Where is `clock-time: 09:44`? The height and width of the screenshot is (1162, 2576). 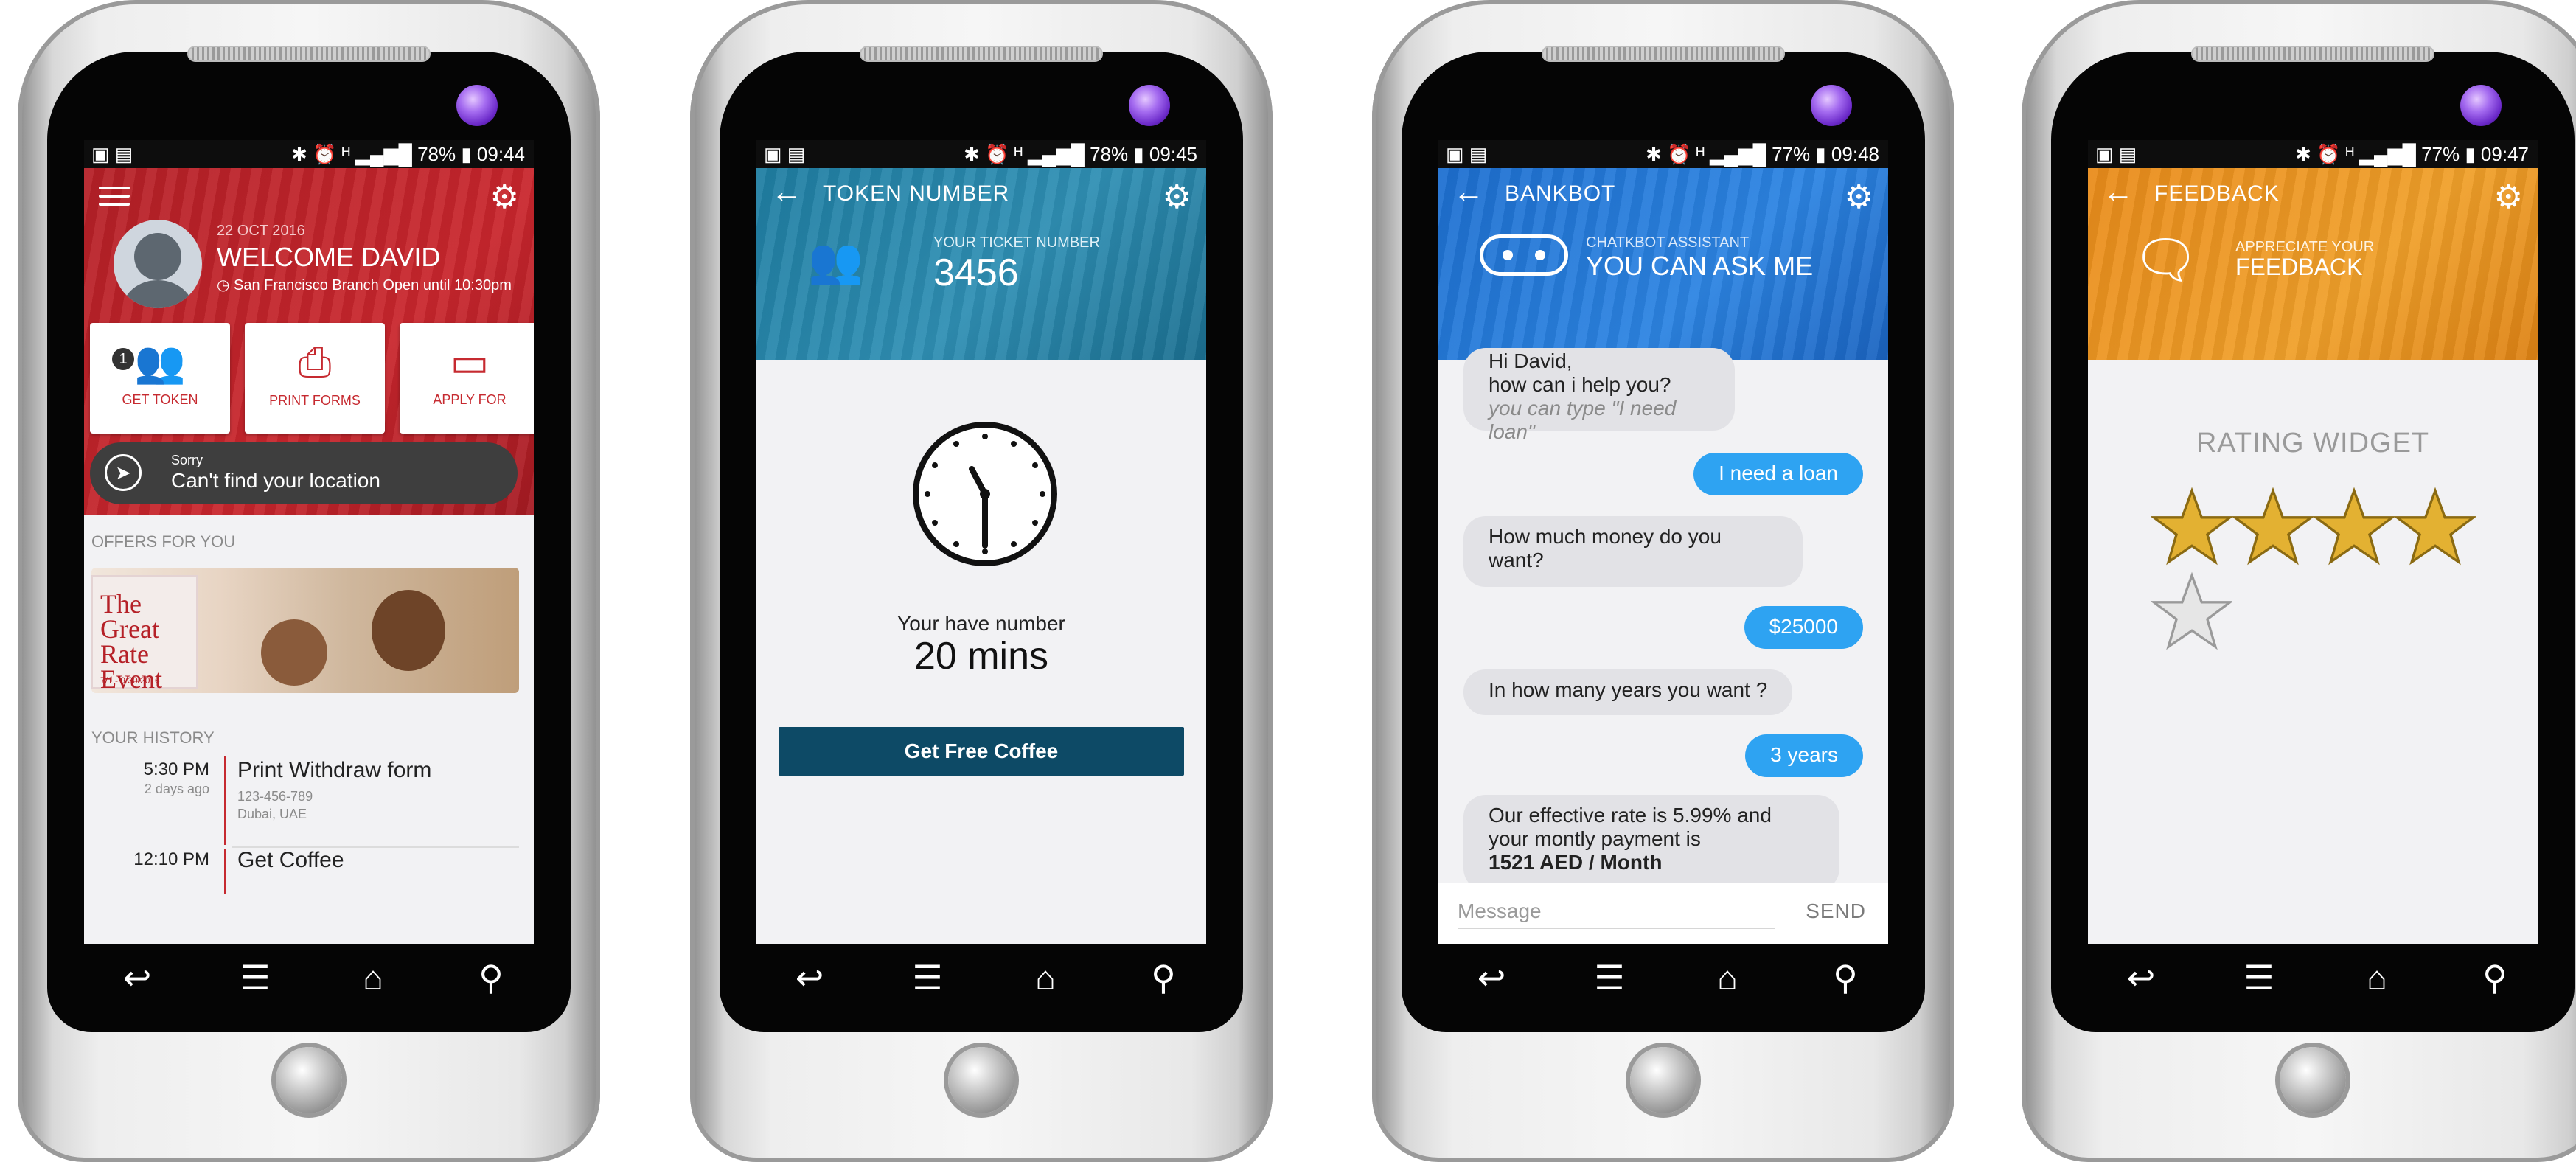 clock-time: 09:44 is located at coordinates (500, 154).